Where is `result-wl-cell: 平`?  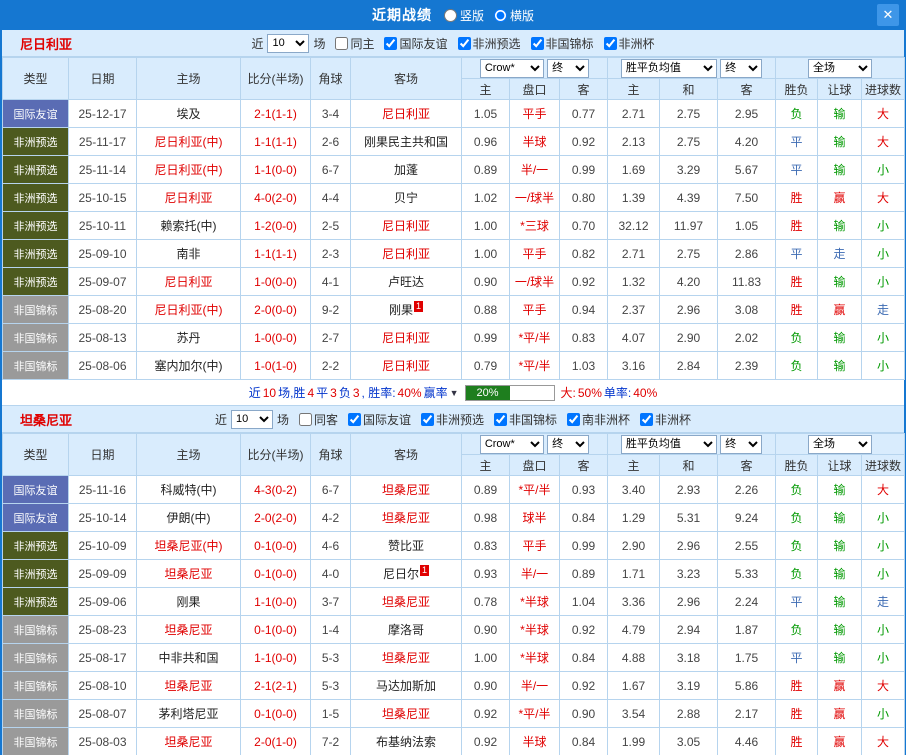 result-wl-cell: 平 is located at coordinates (797, 141).